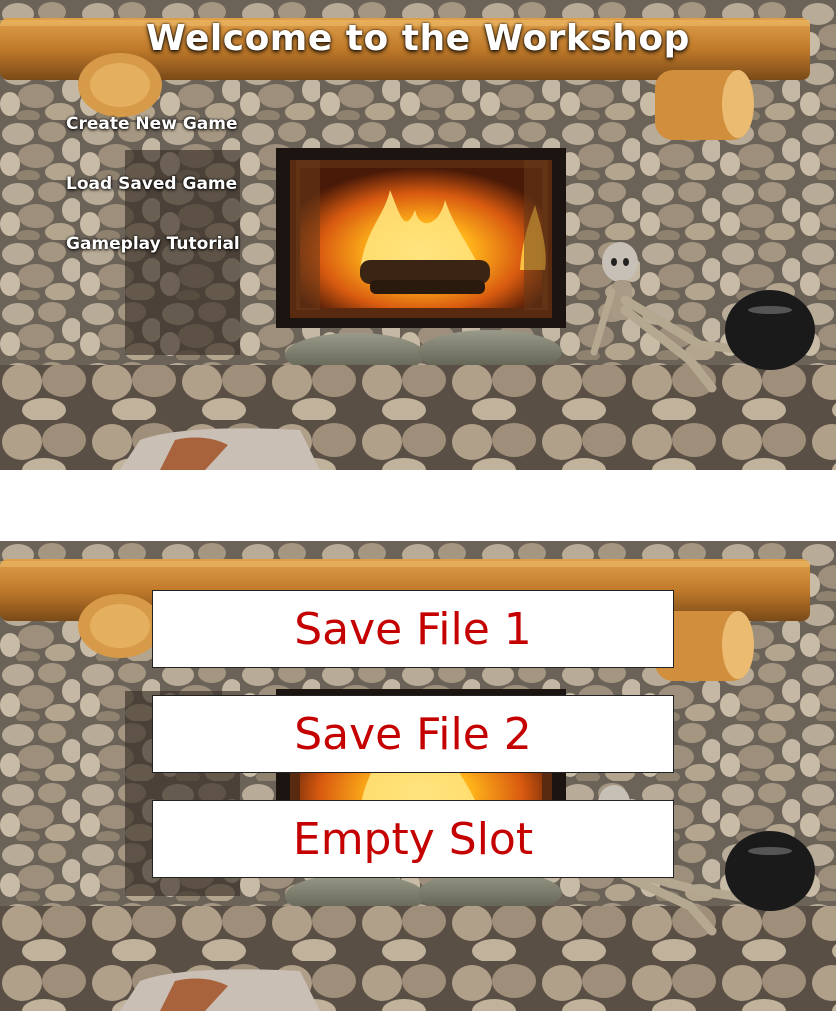 The height and width of the screenshot is (1011, 836). I want to click on load-saved-game-button: Load Saved Game, so click(151, 184).